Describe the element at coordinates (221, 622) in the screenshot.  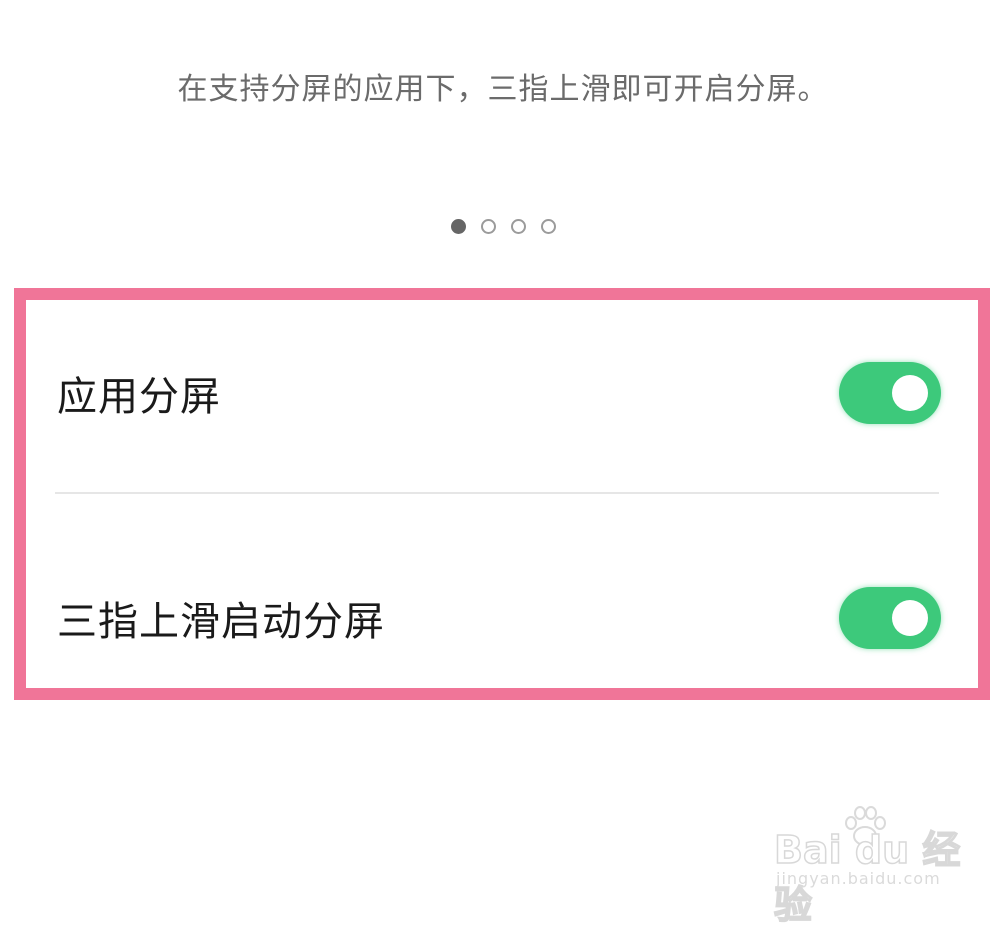
I see `setting-label-three-finger-swipe: 三指上滑启动分屏` at that location.